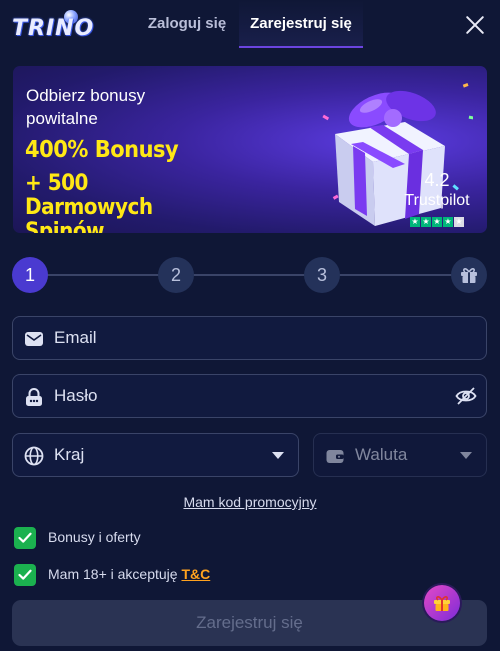  I want to click on age-terms-label: Mam 18+ i akceptuję T&C, so click(129, 574).